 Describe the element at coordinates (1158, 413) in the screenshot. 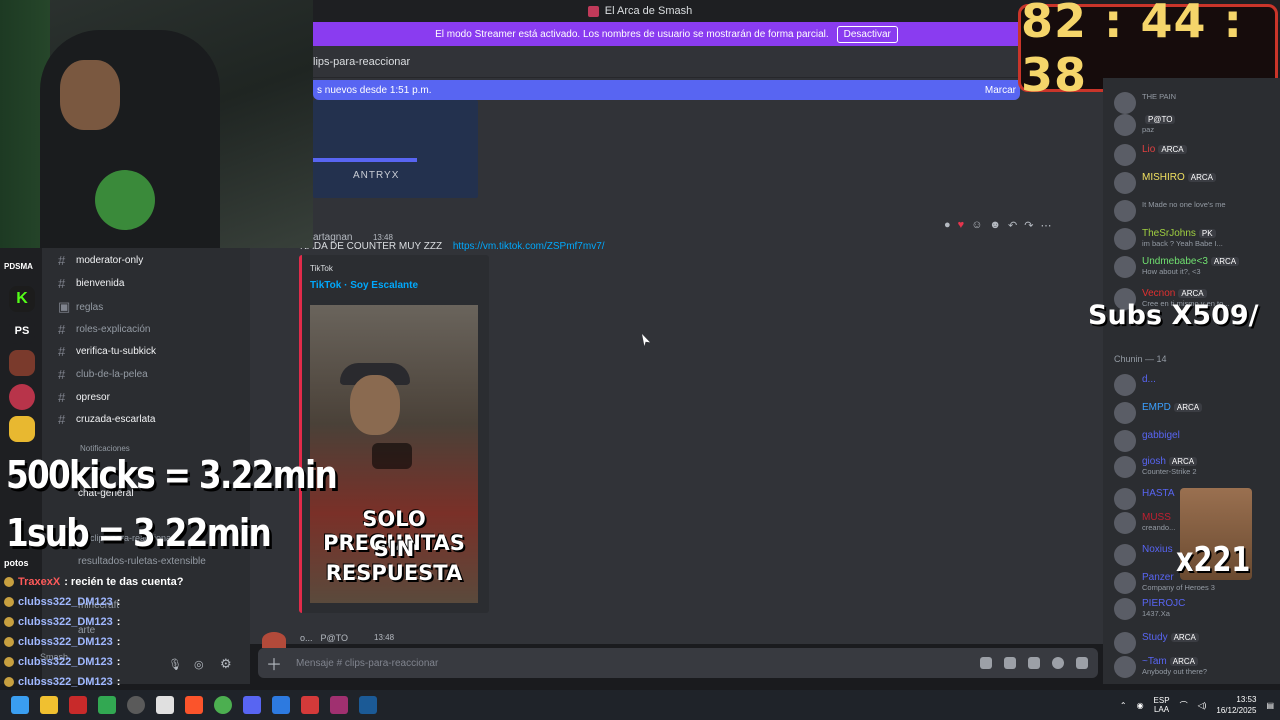

I see `member-row: EMPD ARCA` at that location.